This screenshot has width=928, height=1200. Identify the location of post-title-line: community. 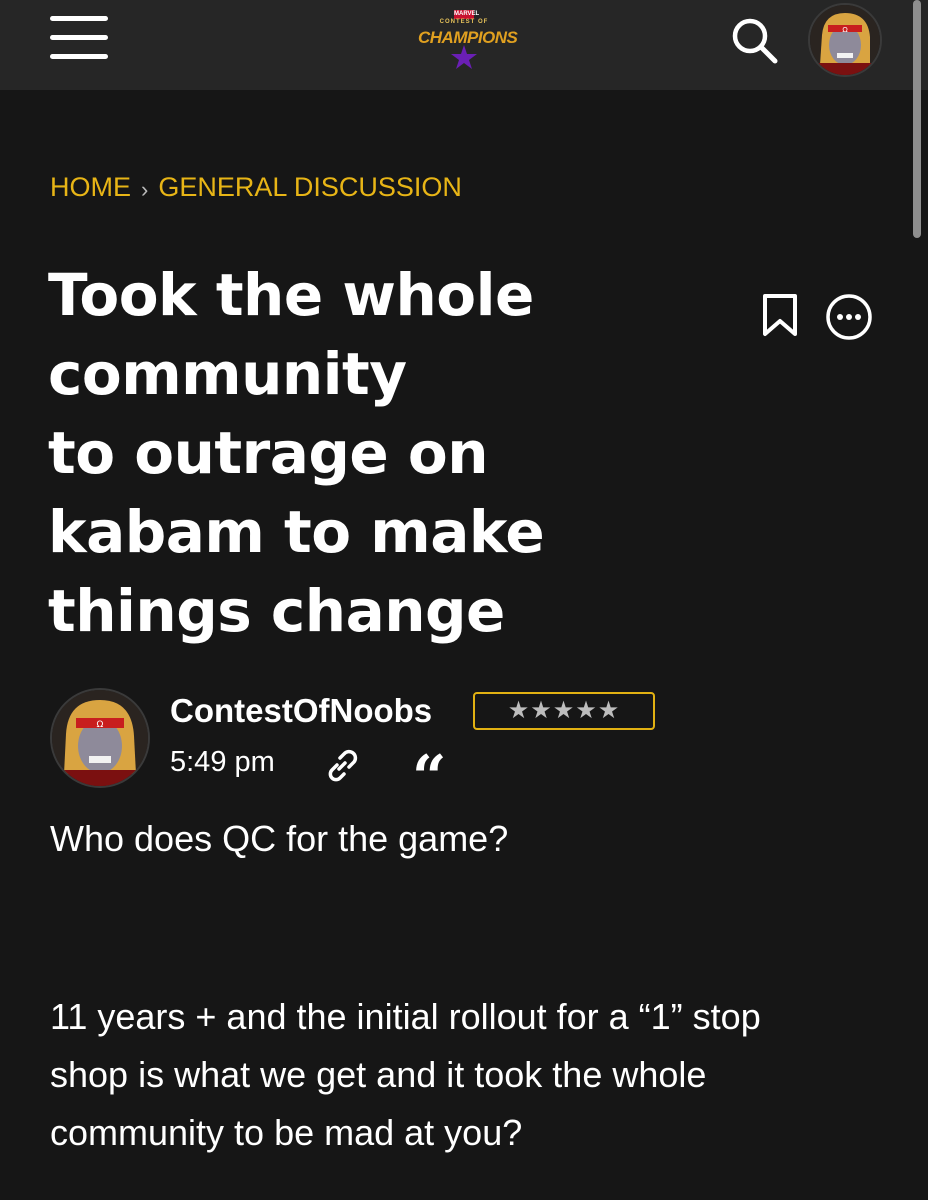
(227, 374).